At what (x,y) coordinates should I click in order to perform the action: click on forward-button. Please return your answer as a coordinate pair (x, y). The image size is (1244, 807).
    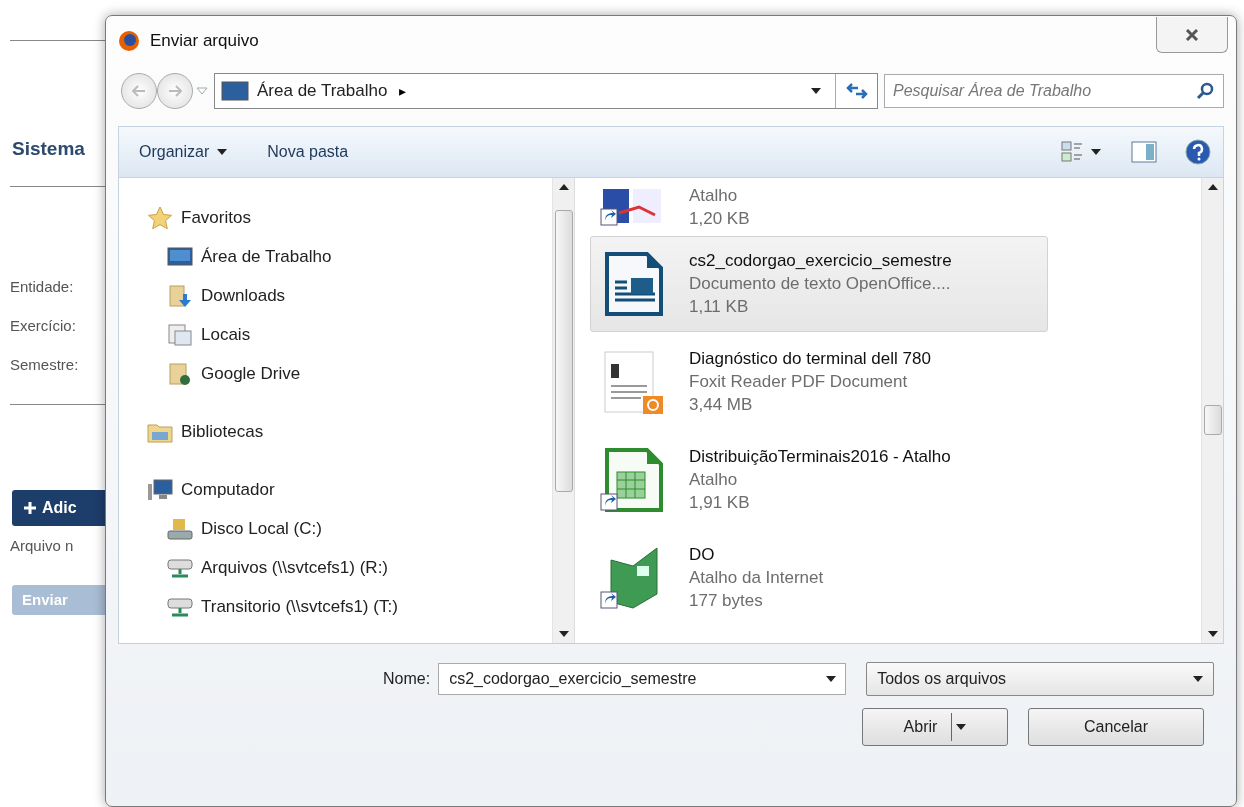
    Looking at the image, I should click on (175, 91).